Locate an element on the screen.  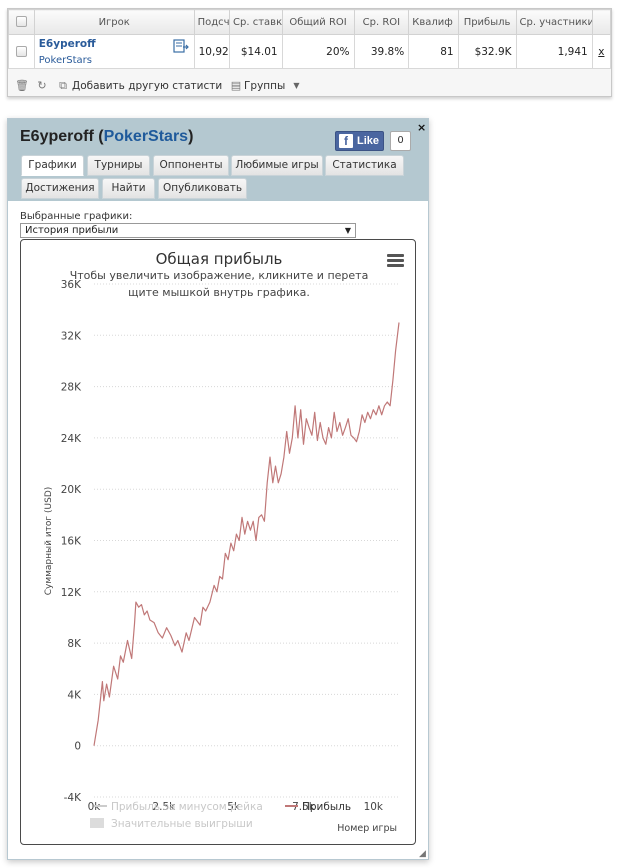
facebook-like-label: Like is located at coordinates (368, 141).